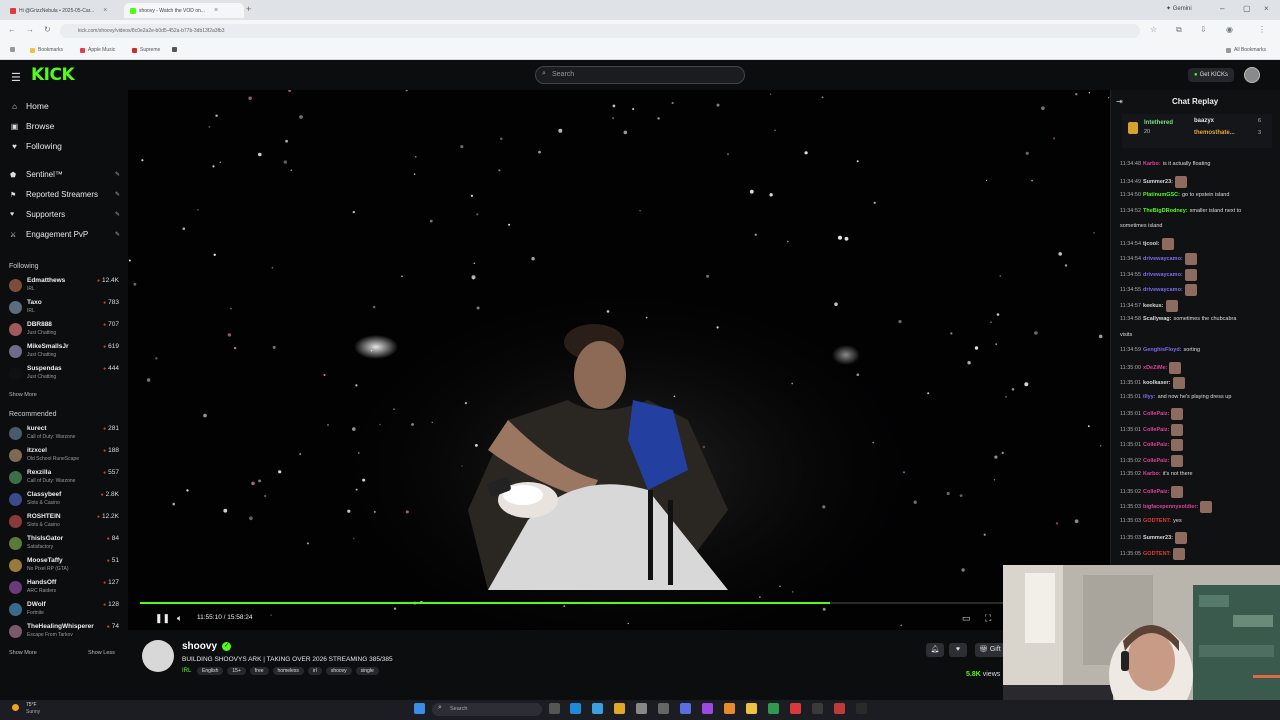 The image size is (1280, 720). I want to click on menu-dots-icon: ⋮, so click(1262, 29).